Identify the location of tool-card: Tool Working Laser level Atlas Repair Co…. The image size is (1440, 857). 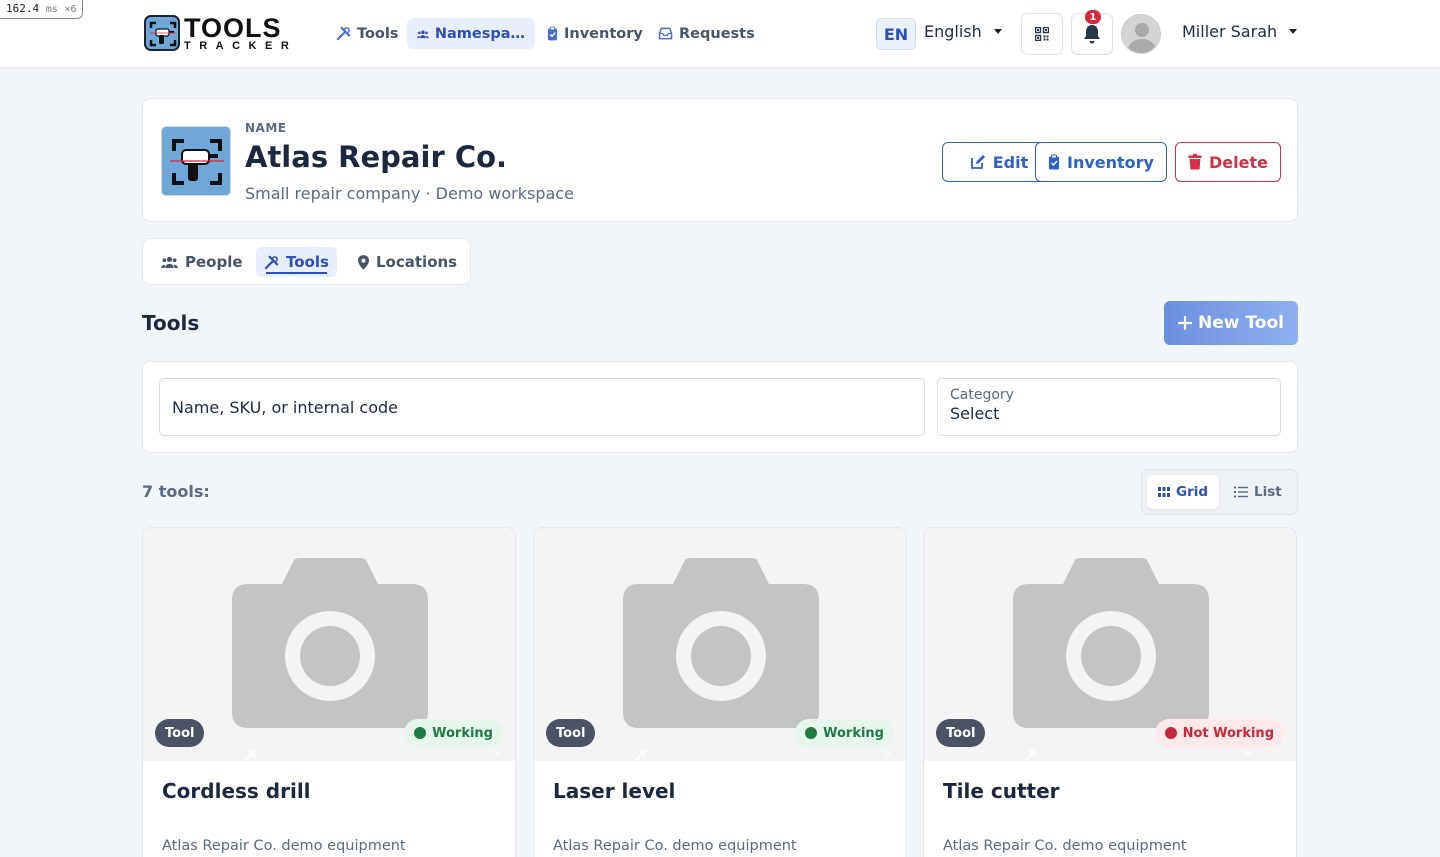
(720, 692).